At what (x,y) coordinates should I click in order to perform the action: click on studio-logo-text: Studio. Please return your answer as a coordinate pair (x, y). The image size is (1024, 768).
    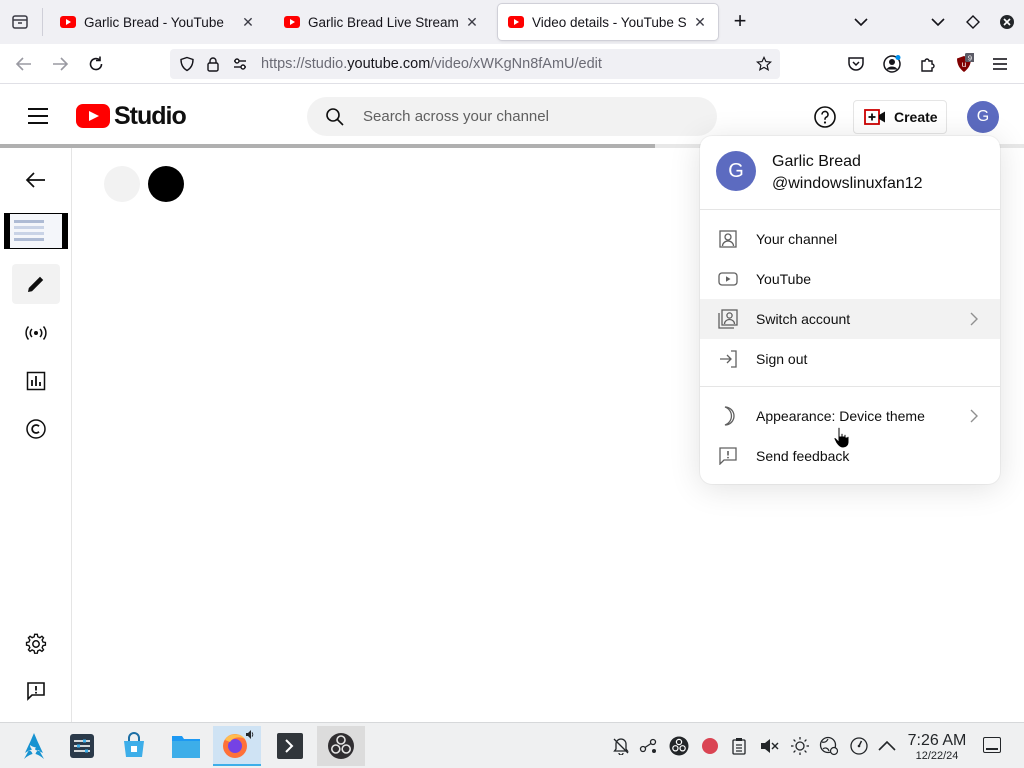
    Looking at the image, I should click on (150, 115).